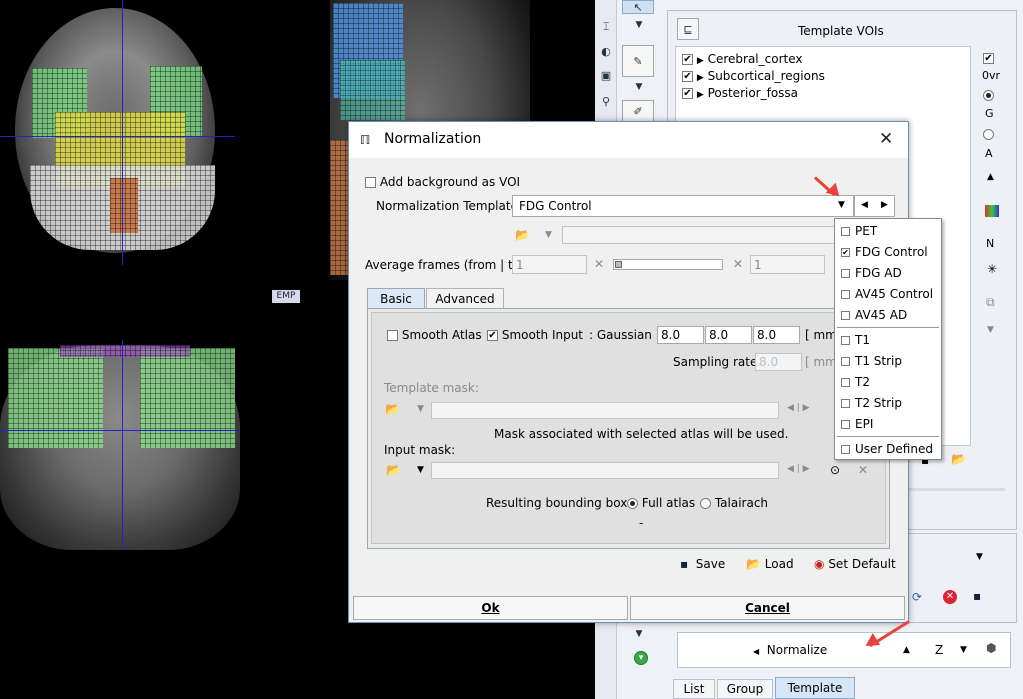  What do you see at coordinates (939, 650) in the screenshot?
I see `z-label: Z` at bounding box center [939, 650].